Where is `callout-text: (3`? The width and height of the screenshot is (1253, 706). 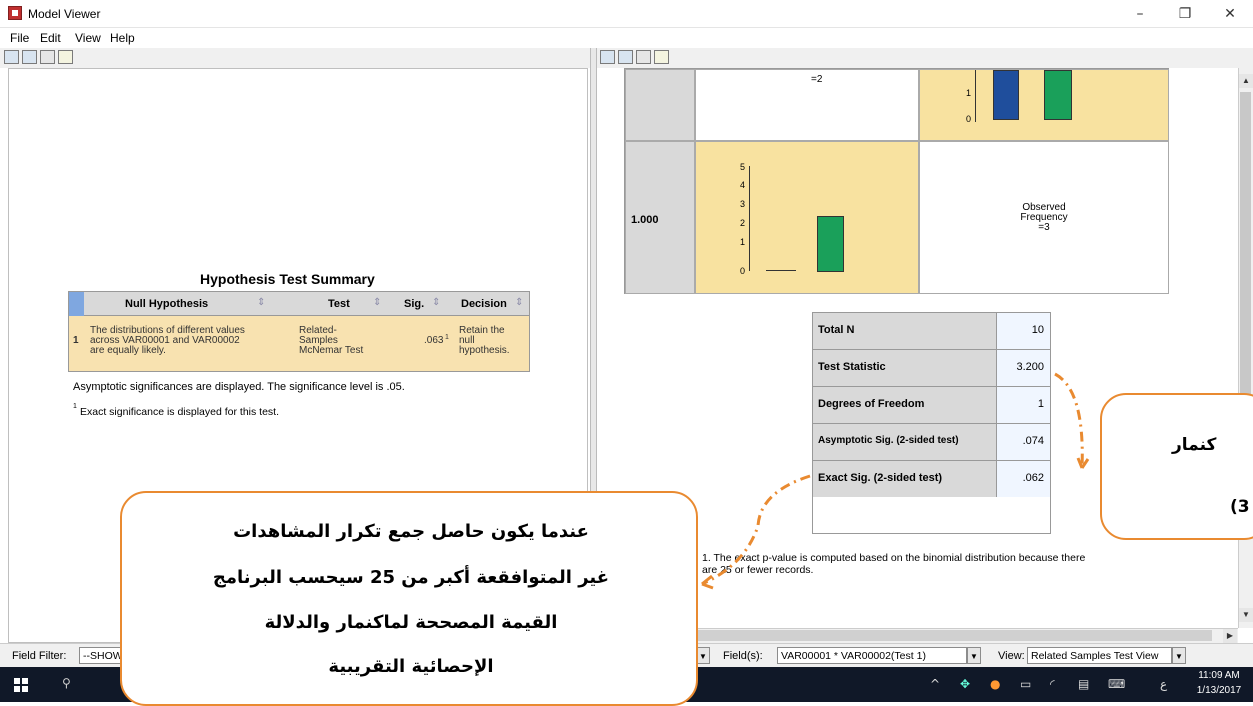
callout-text: (3 is located at coordinates (1240, 507).